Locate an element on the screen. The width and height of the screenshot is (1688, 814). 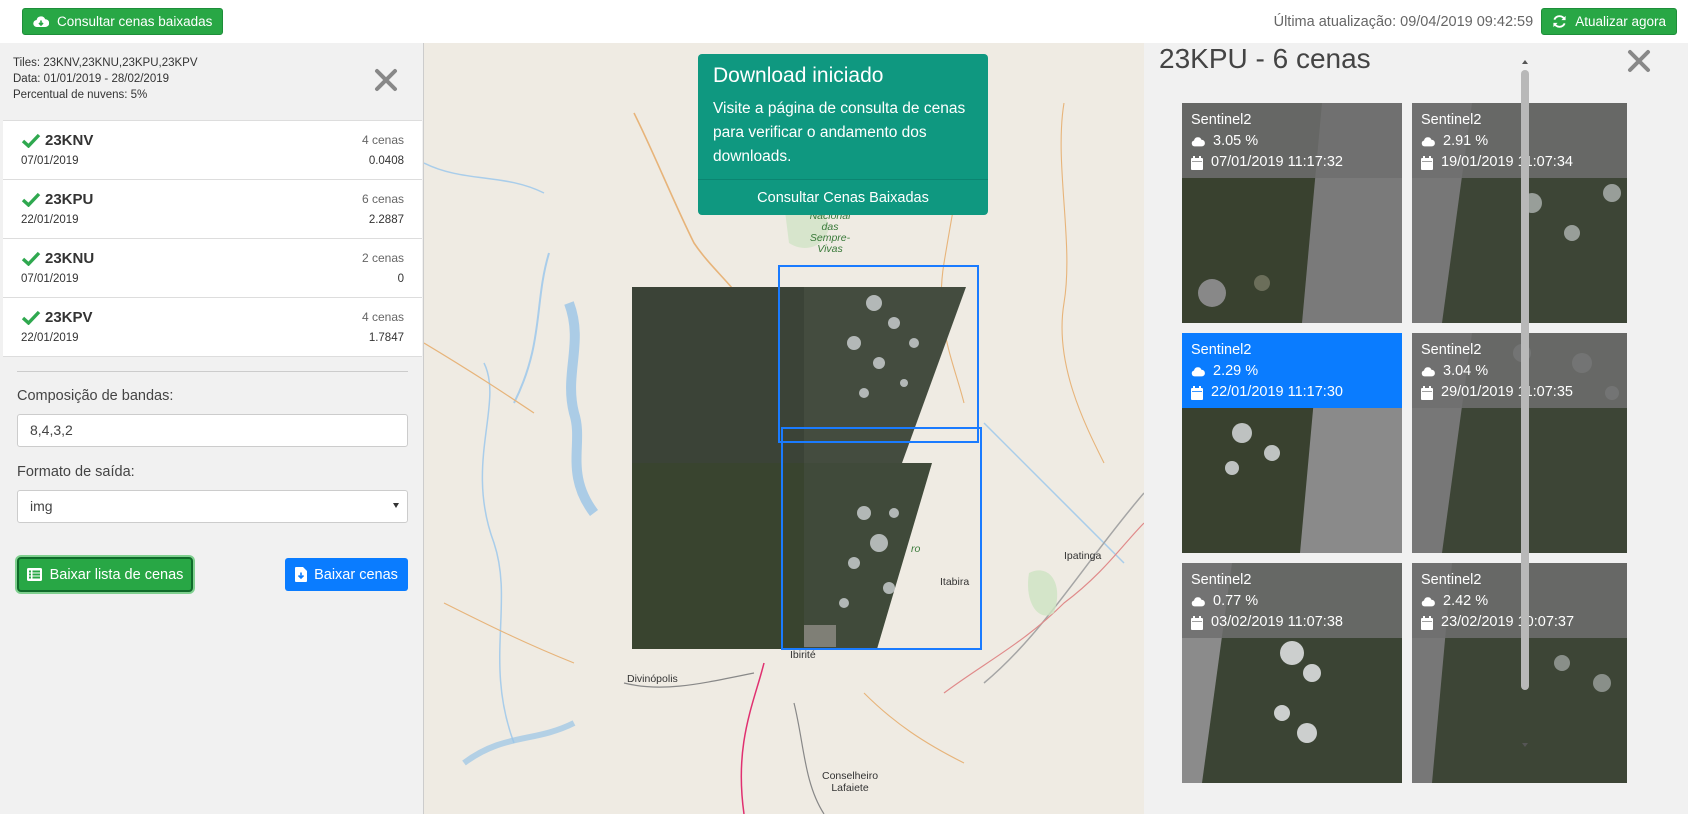
tile-value: 0 is located at coordinates (400, 279).